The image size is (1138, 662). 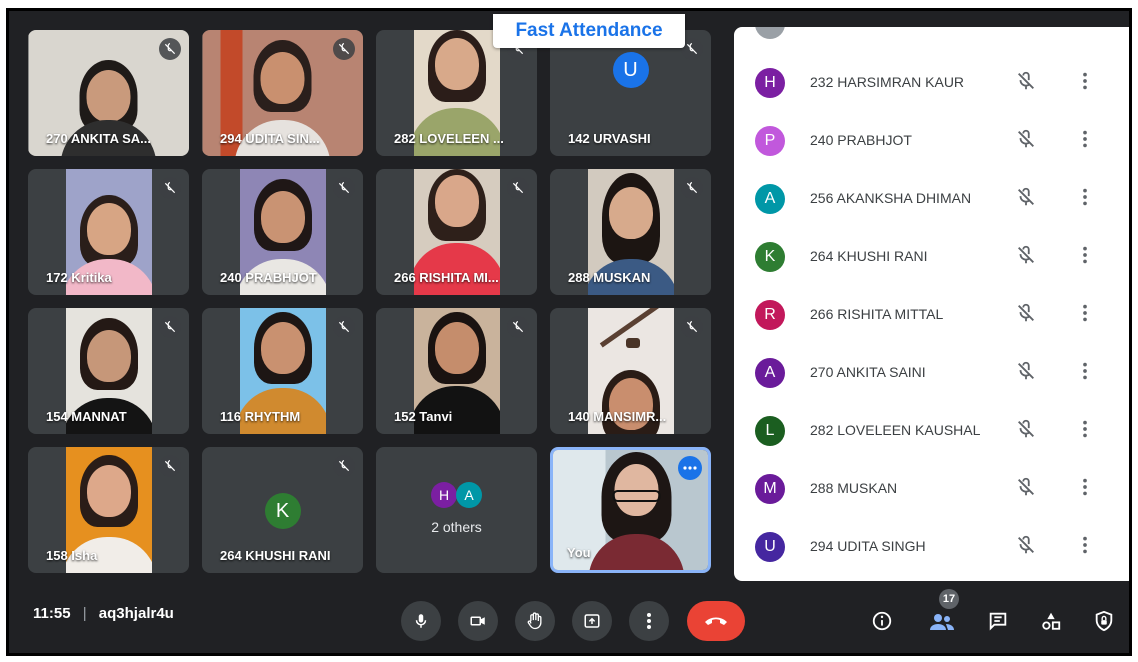 What do you see at coordinates (275, 555) in the screenshot?
I see `participant-name: 264 KHUSHI RANI` at bounding box center [275, 555].